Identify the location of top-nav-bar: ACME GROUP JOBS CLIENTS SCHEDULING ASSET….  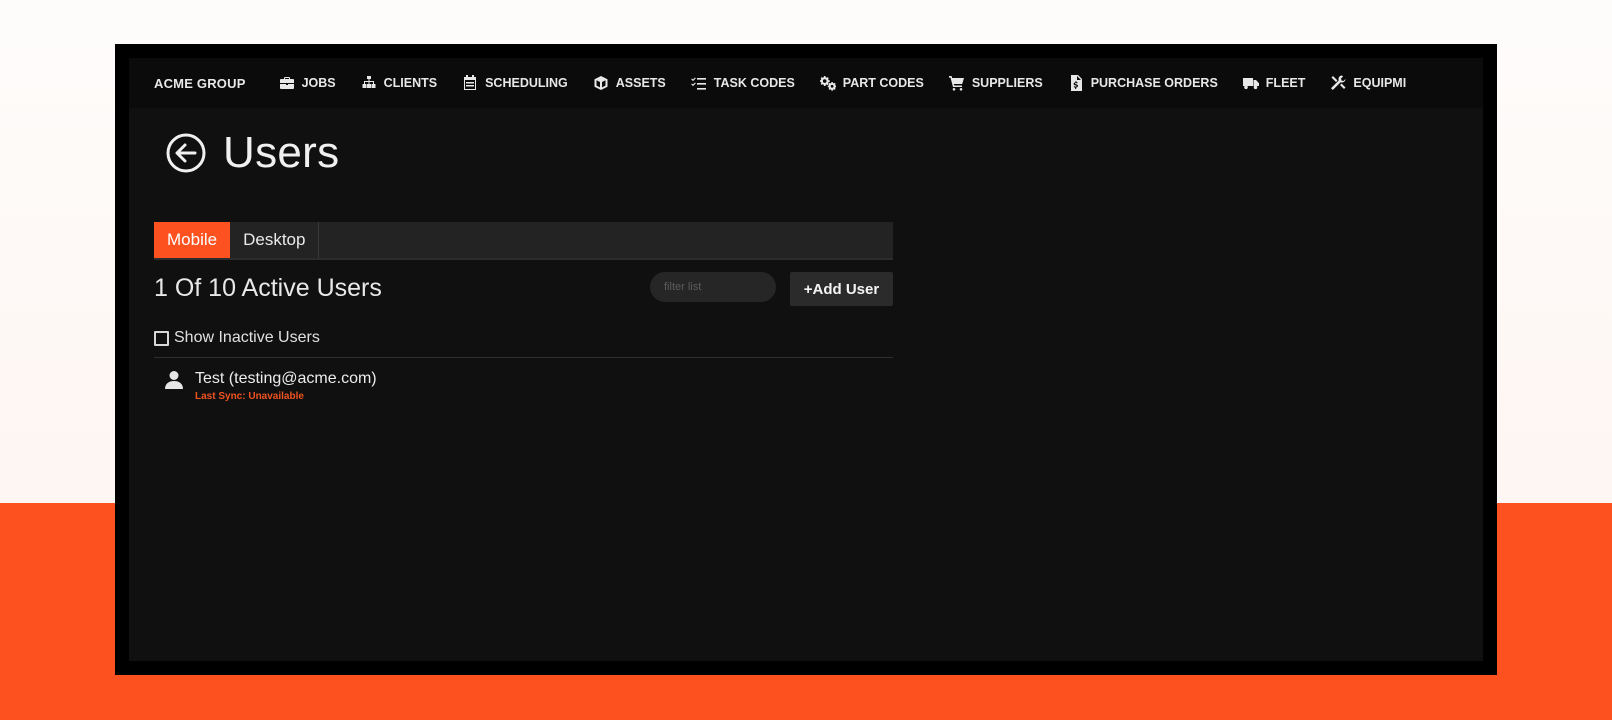
(806, 83).